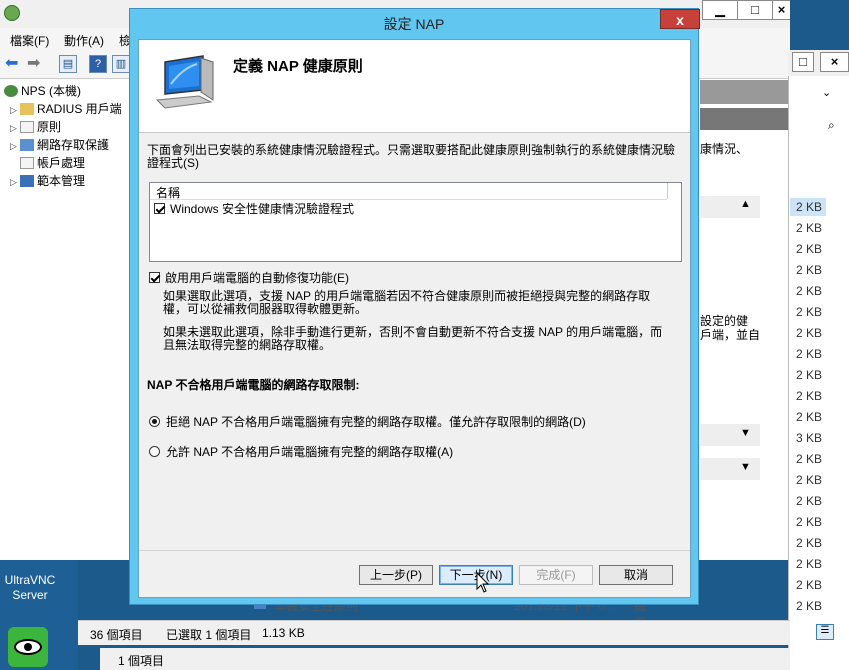  I want to click on wizard-header: 定義 NAP 健康原則, so click(414, 86).